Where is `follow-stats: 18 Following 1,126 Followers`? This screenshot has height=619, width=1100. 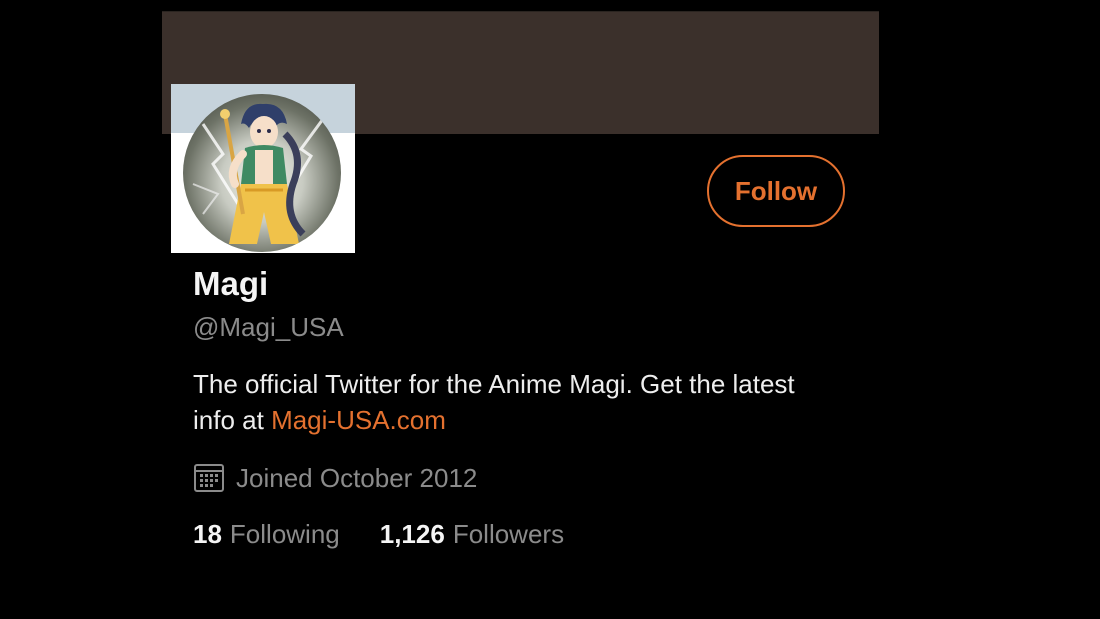
follow-stats: 18 Following 1,126 Followers is located at coordinates (398, 534).